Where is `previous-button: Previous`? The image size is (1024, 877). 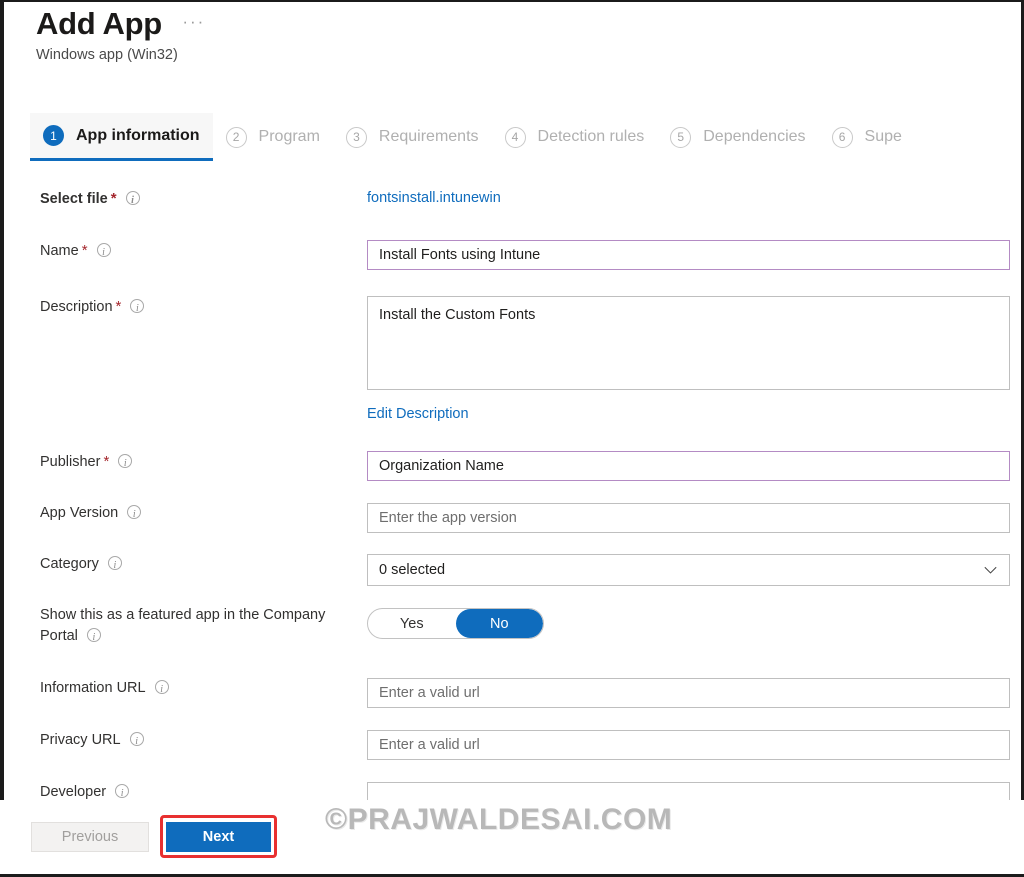
previous-button: Previous is located at coordinates (90, 837).